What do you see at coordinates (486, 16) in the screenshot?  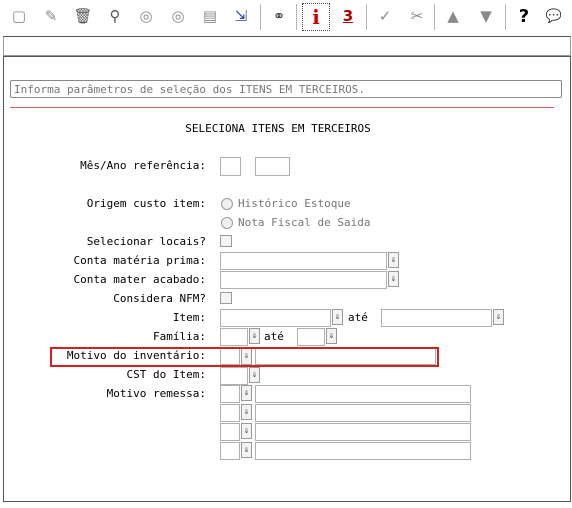 I see `move-down-icon: ▼` at bounding box center [486, 16].